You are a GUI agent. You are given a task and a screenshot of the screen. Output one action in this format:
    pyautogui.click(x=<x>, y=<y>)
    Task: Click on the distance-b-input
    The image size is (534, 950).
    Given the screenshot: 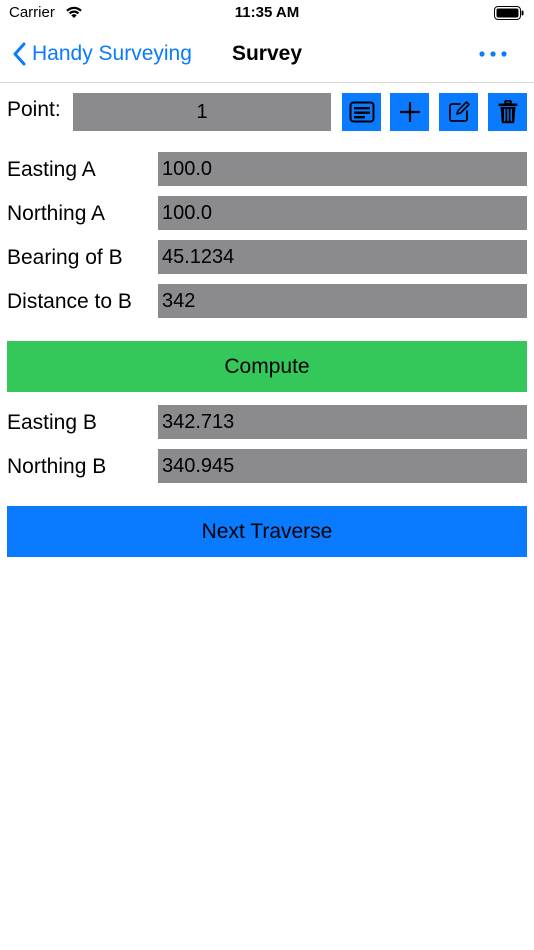 What is the action you would take?
    pyautogui.click(x=342, y=301)
    